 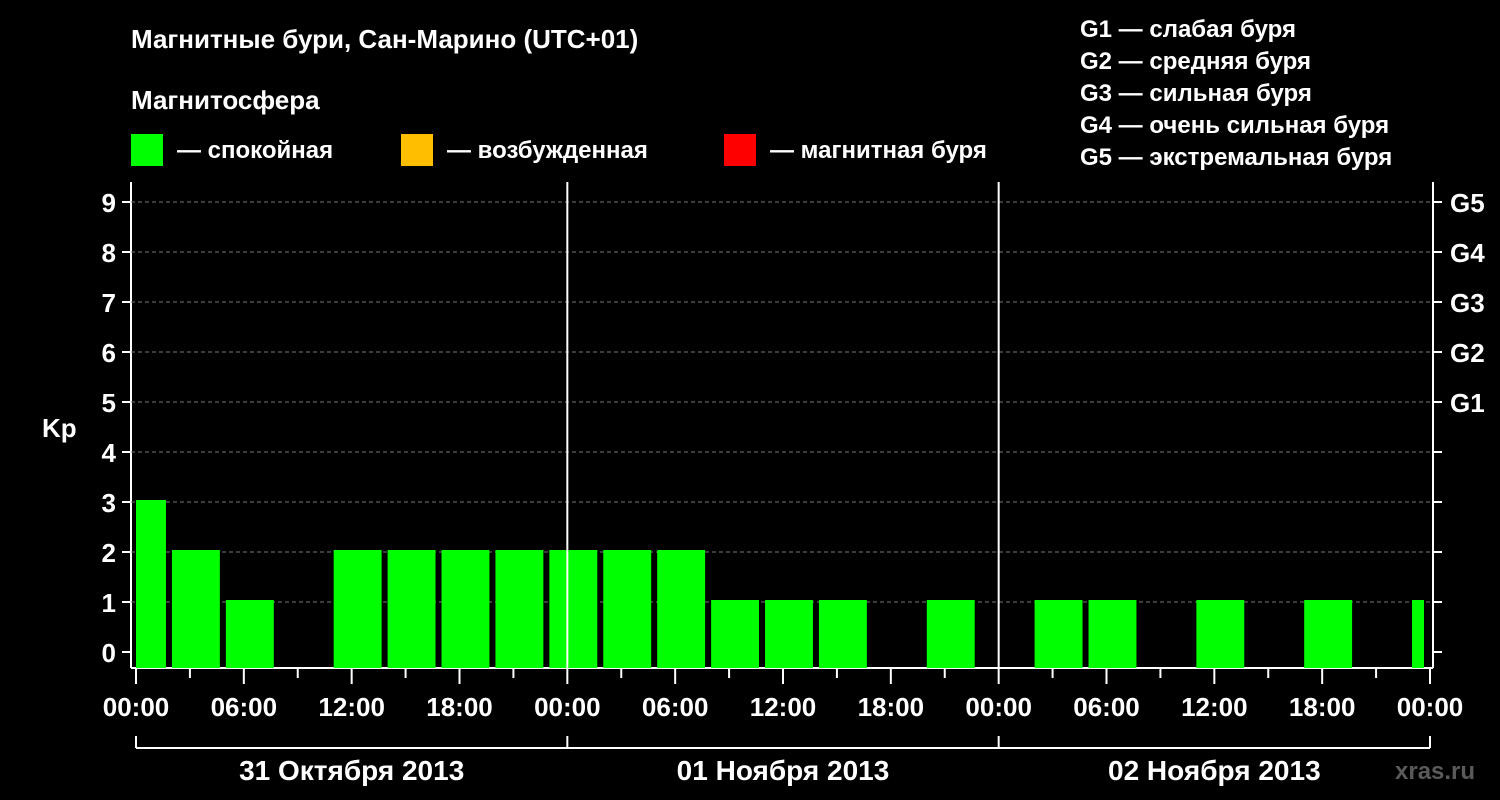 What do you see at coordinates (109, 253) in the screenshot?
I see `y-tick-label: 8` at bounding box center [109, 253].